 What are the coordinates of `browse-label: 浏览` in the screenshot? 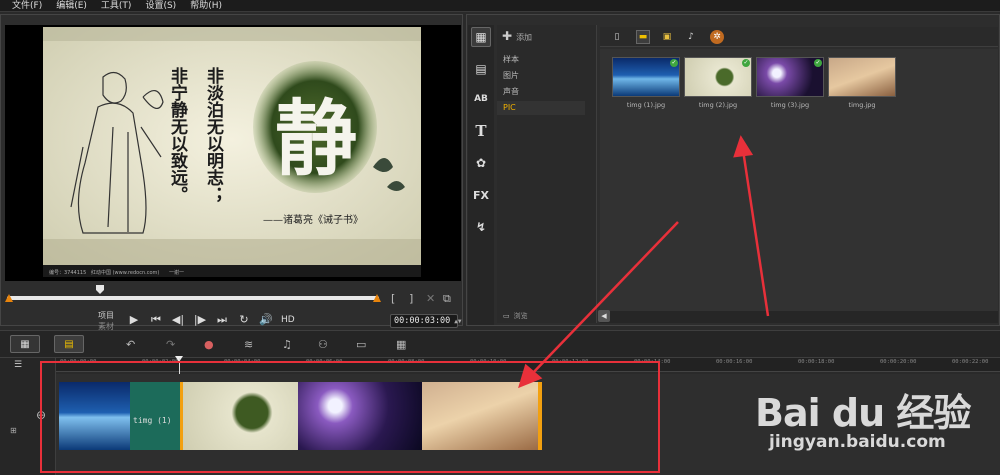 It's located at (520, 316).